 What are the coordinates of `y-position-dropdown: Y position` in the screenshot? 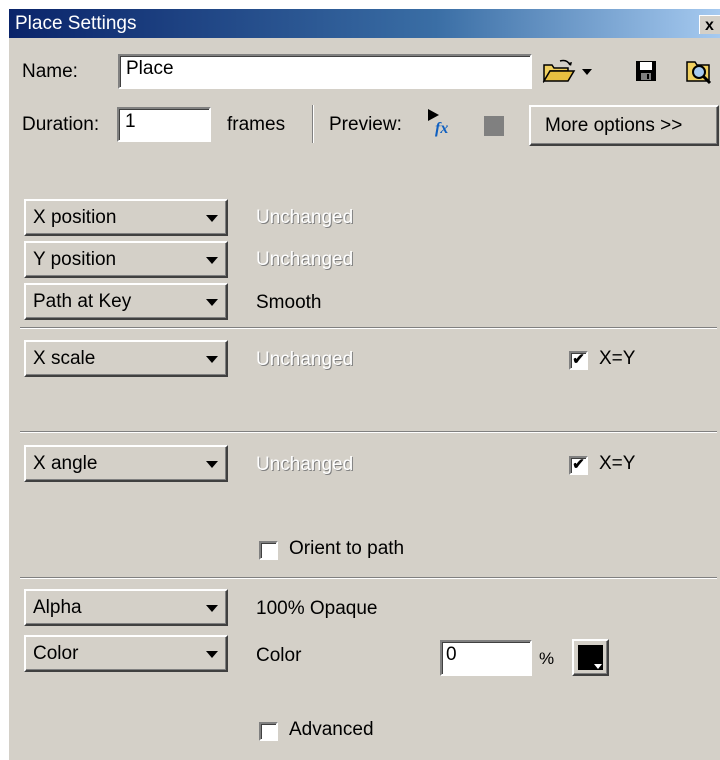 It's located at (126, 259).